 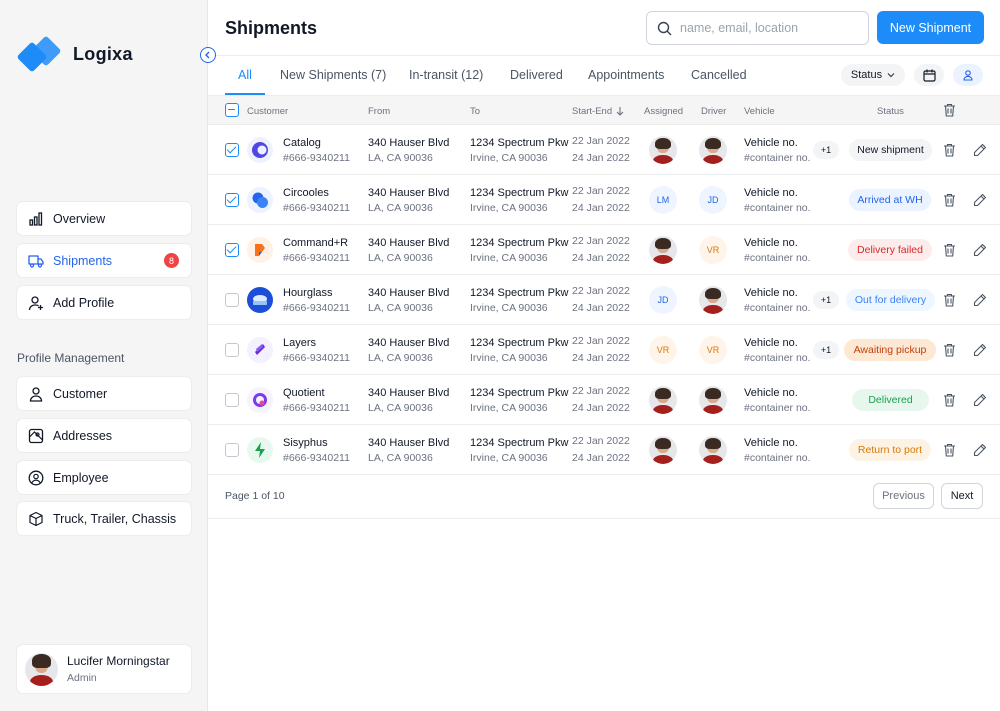 What do you see at coordinates (598, 111) in the screenshot?
I see `col-start-end: Start-End` at bounding box center [598, 111].